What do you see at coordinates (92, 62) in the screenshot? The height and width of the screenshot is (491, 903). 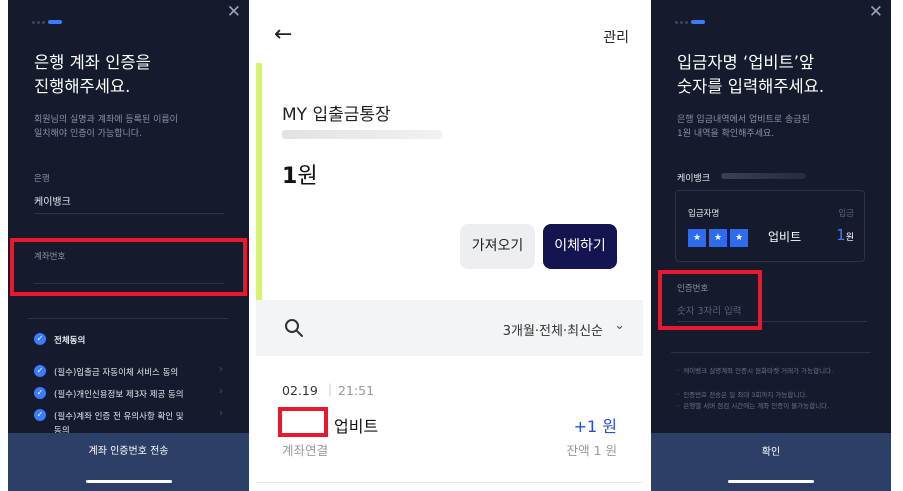 I see `panel-title-line1: 은행 계좌 인증을` at bounding box center [92, 62].